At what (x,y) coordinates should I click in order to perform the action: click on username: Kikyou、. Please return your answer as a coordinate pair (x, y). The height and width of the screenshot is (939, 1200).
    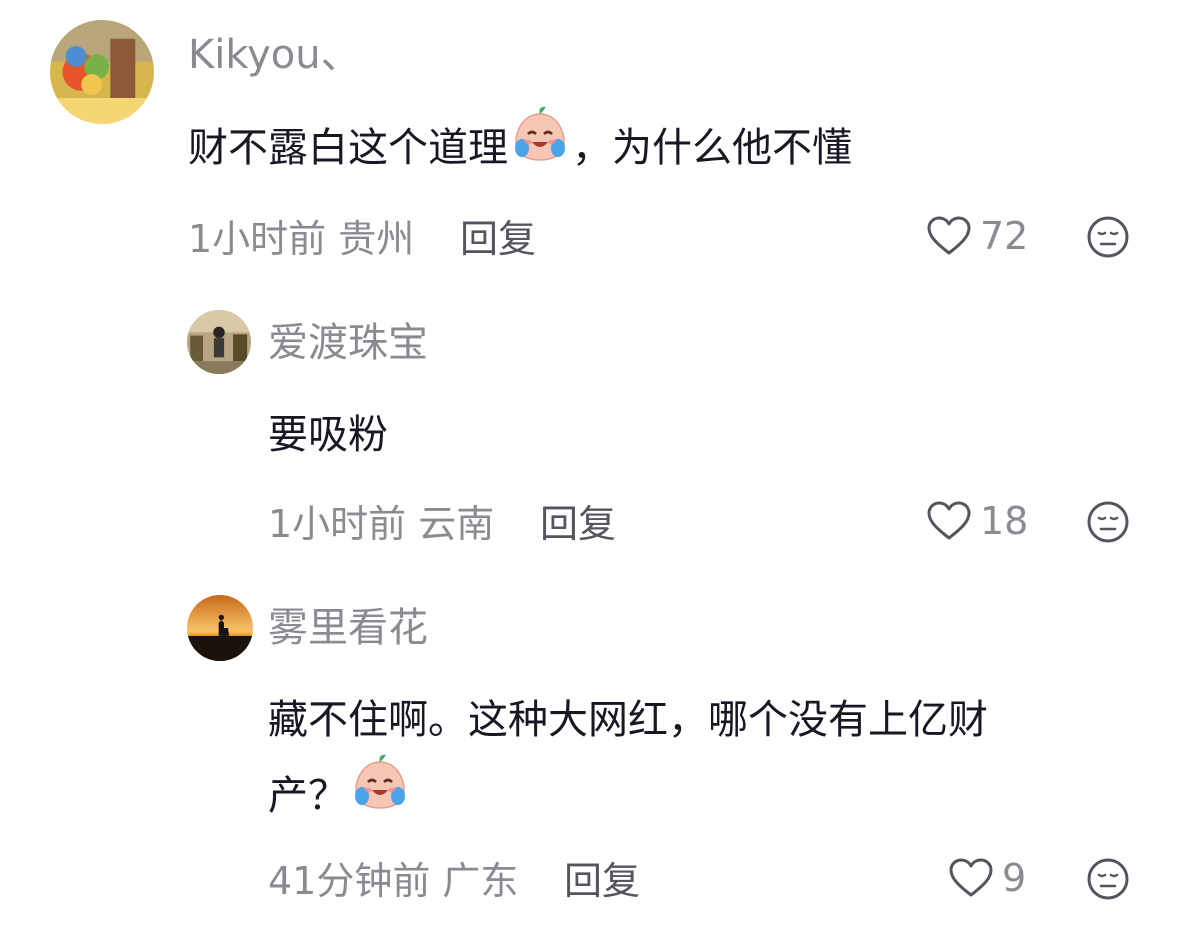
    Looking at the image, I should click on (274, 55).